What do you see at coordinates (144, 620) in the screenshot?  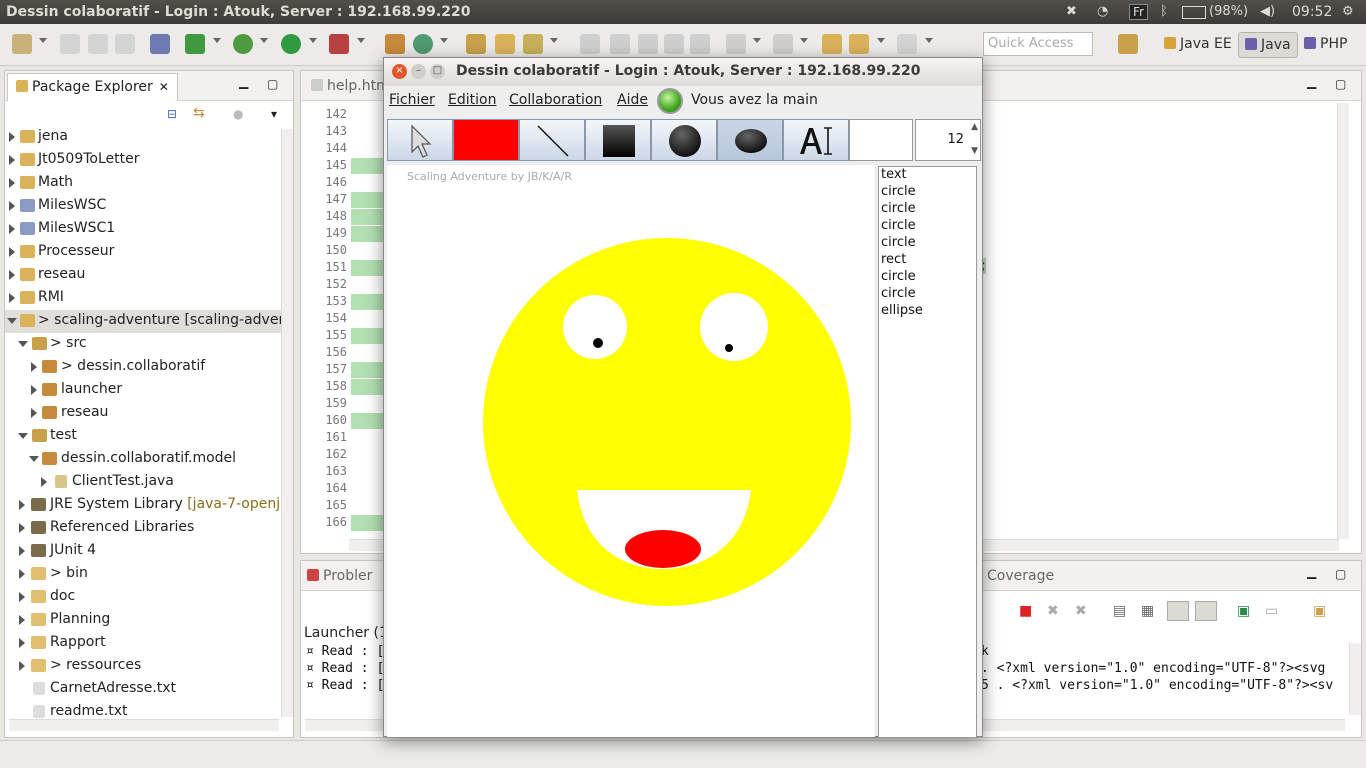 I see `tree-item-planning: Planning` at bounding box center [144, 620].